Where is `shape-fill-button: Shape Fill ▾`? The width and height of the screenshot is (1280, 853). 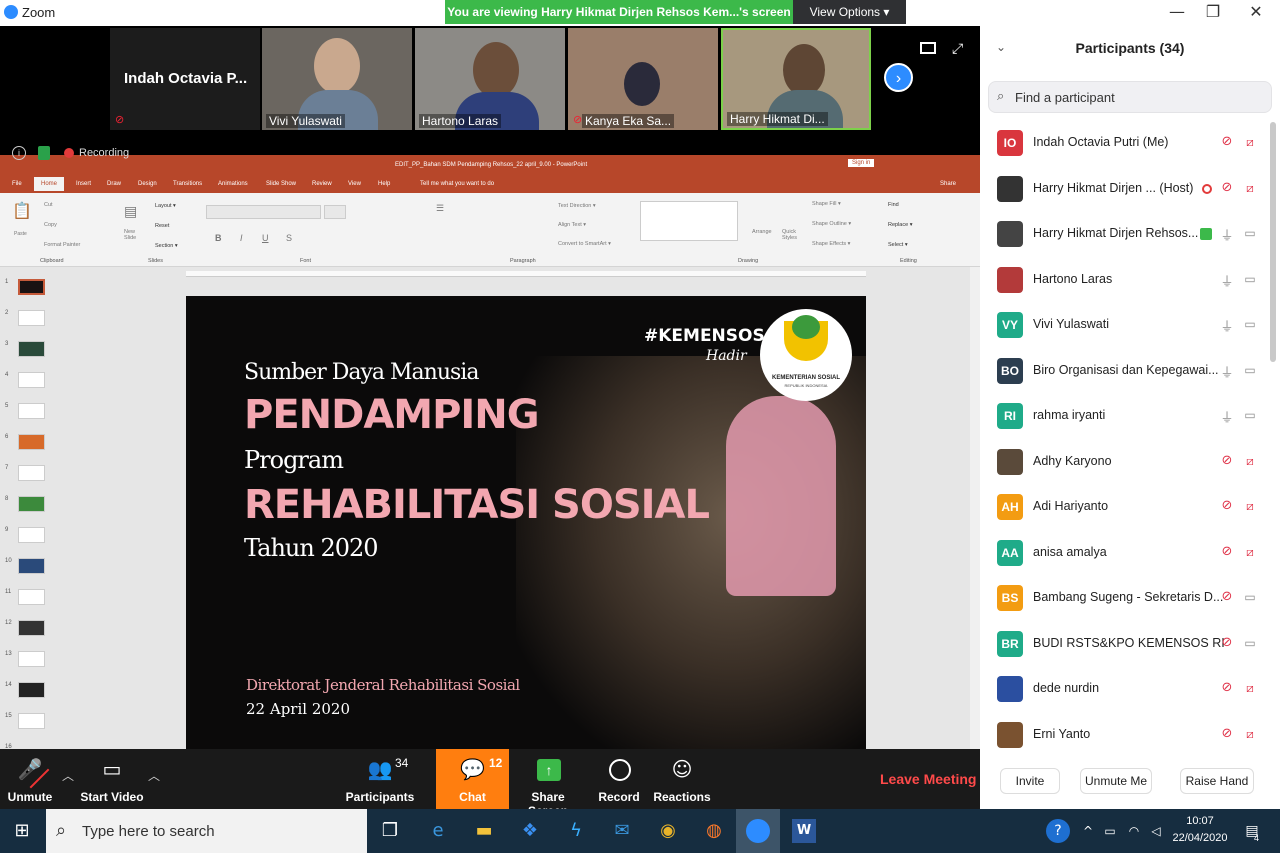
shape-fill-button: Shape Fill ▾ is located at coordinates (826, 204).